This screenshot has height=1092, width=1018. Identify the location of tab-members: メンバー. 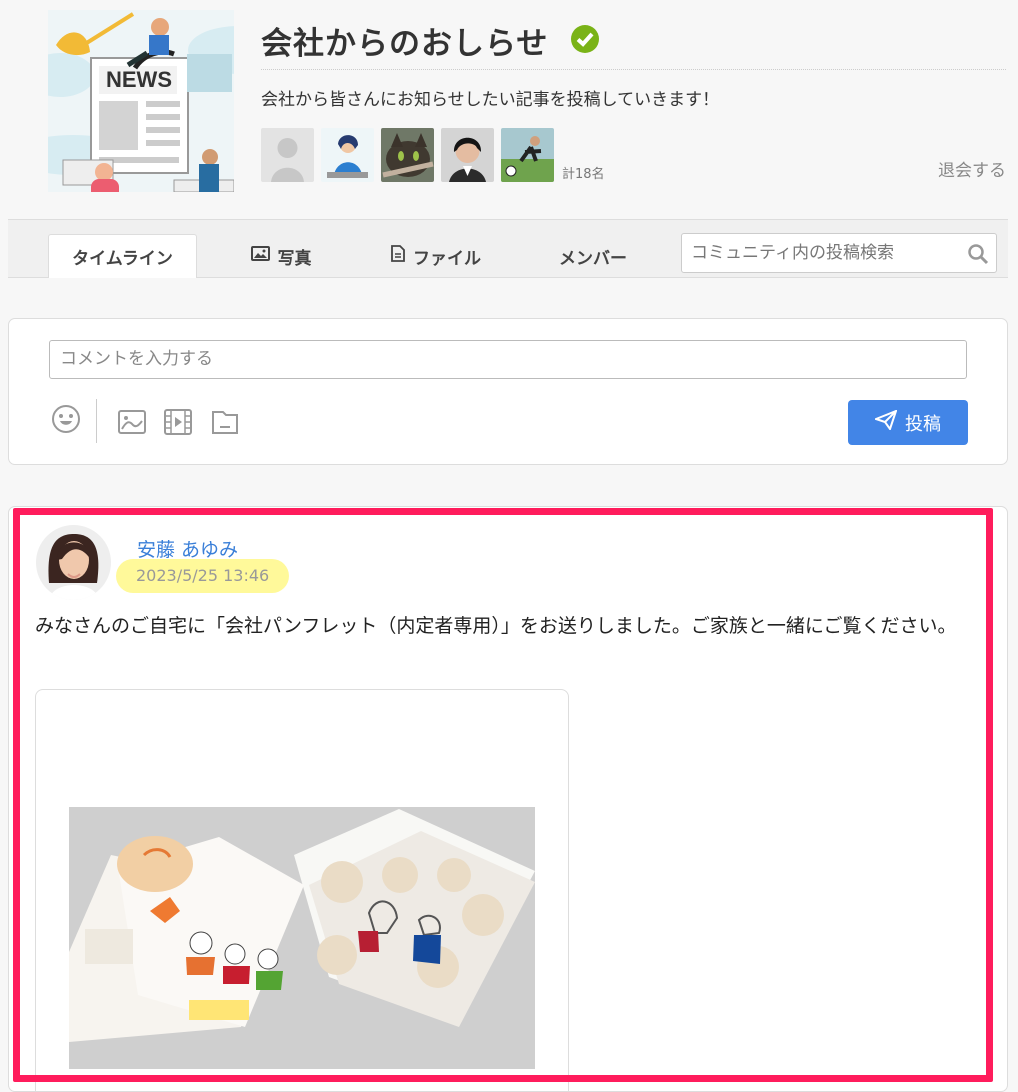
(593, 256).